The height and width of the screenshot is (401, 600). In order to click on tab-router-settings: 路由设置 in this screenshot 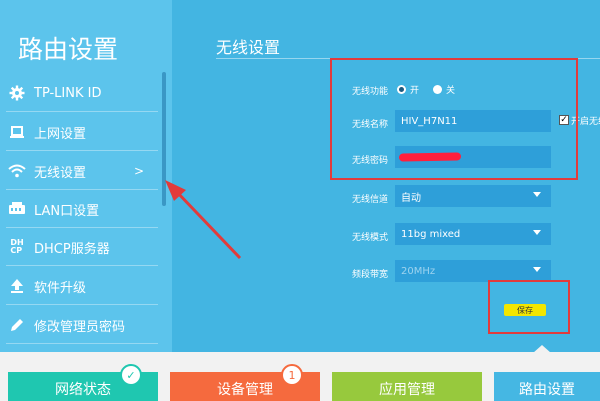, I will do `click(547, 386)`.